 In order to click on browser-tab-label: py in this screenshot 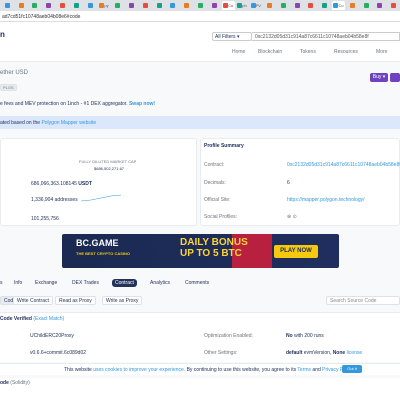, I will do `click(106, 5)`.